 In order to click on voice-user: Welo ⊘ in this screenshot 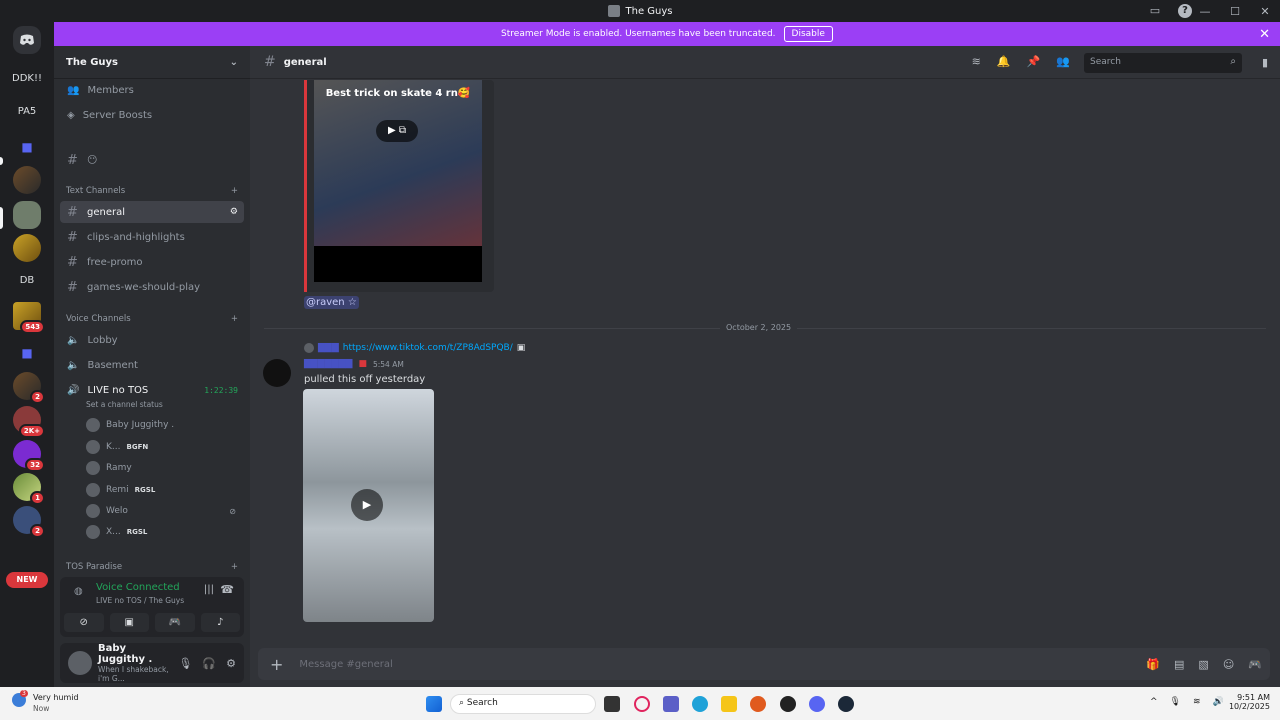, I will do `click(161, 511)`.